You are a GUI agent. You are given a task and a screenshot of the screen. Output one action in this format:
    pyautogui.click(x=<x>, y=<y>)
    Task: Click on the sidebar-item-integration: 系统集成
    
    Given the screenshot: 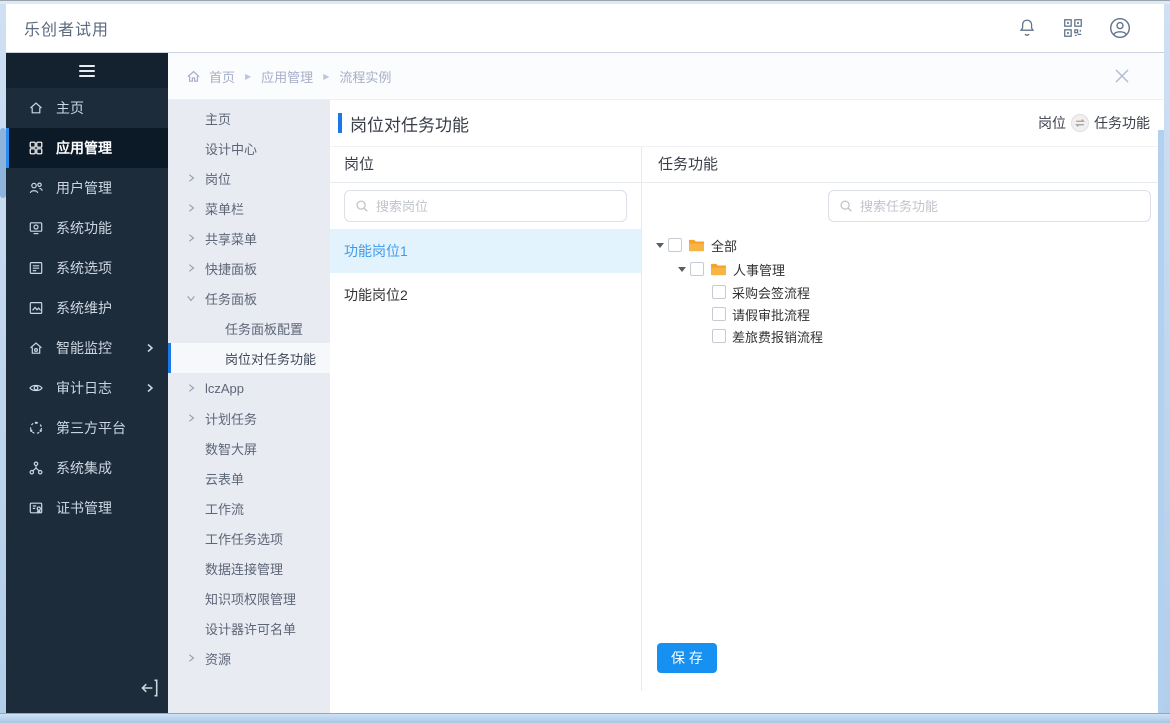 What is the action you would take?
    pyautogui.click(x=87, y=468)
    